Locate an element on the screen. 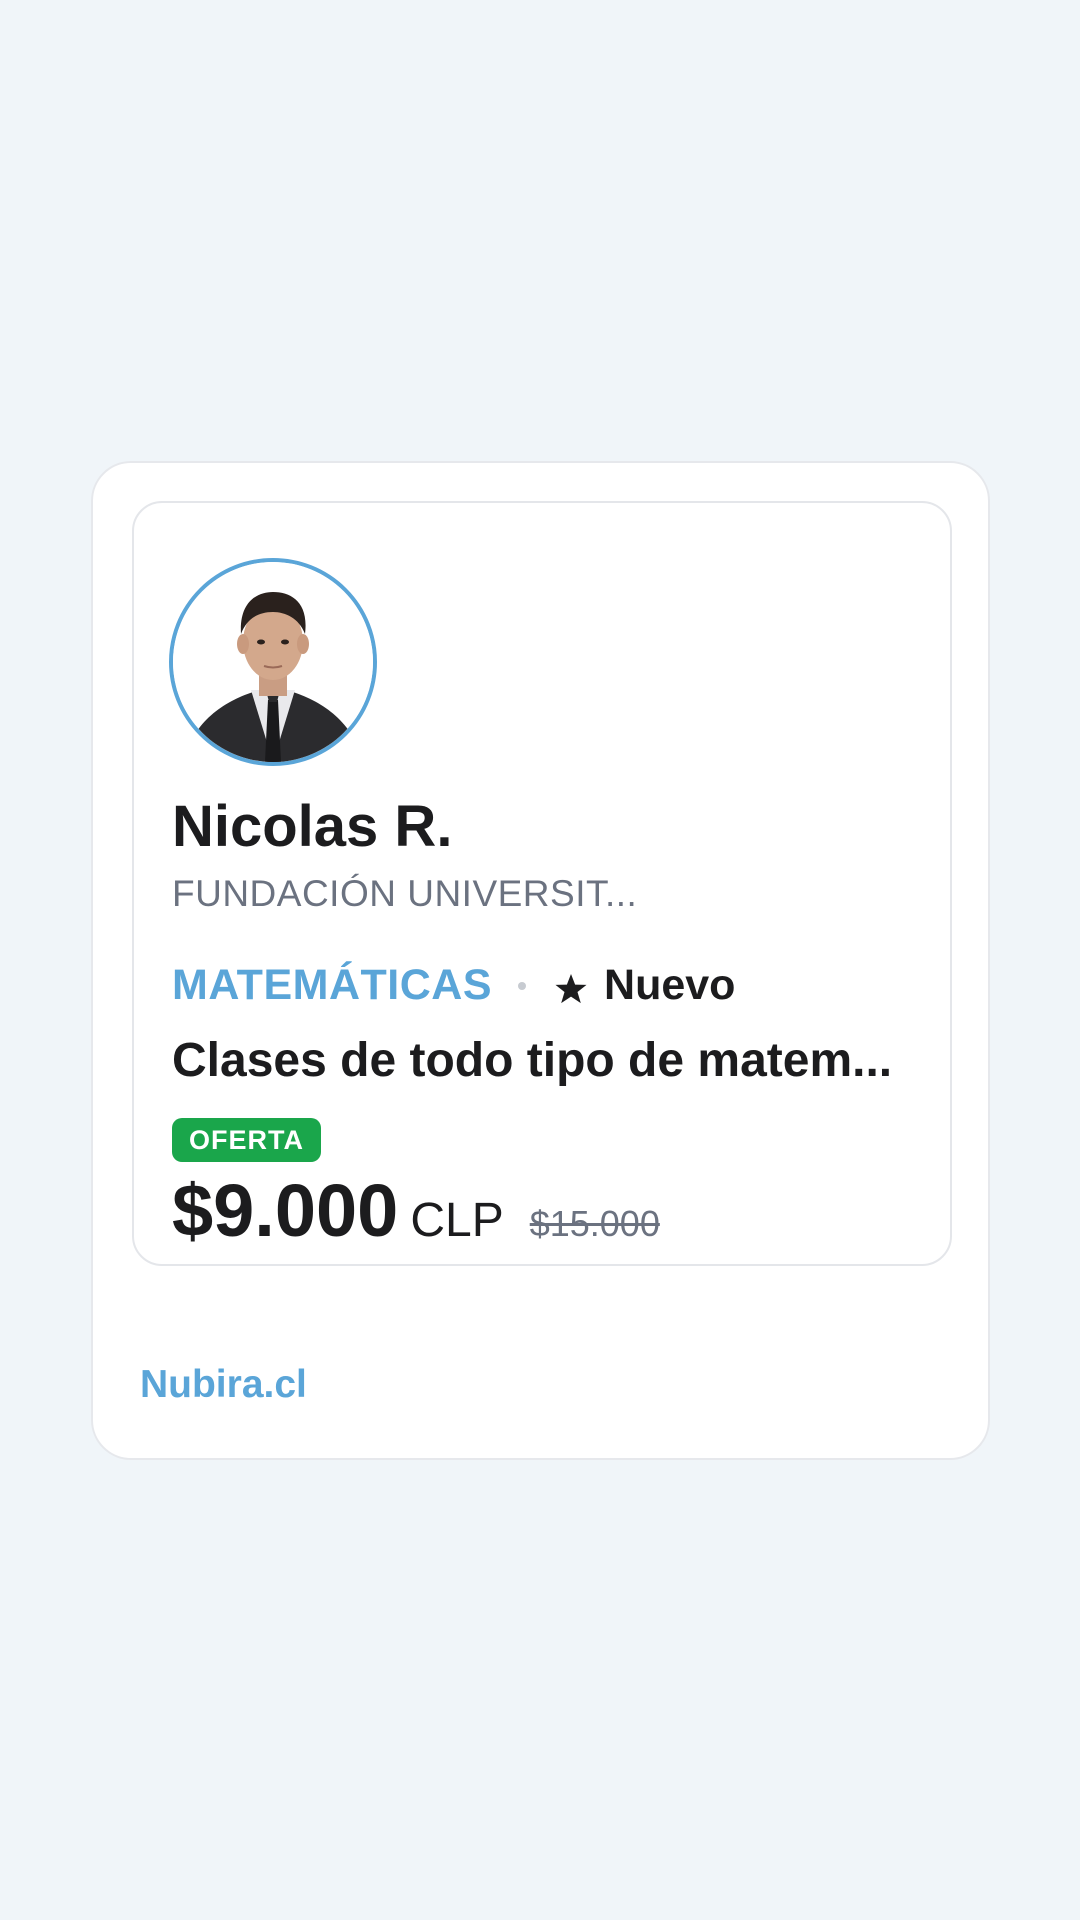  original-price: $15.000 is located at coordinates (594, 1223).